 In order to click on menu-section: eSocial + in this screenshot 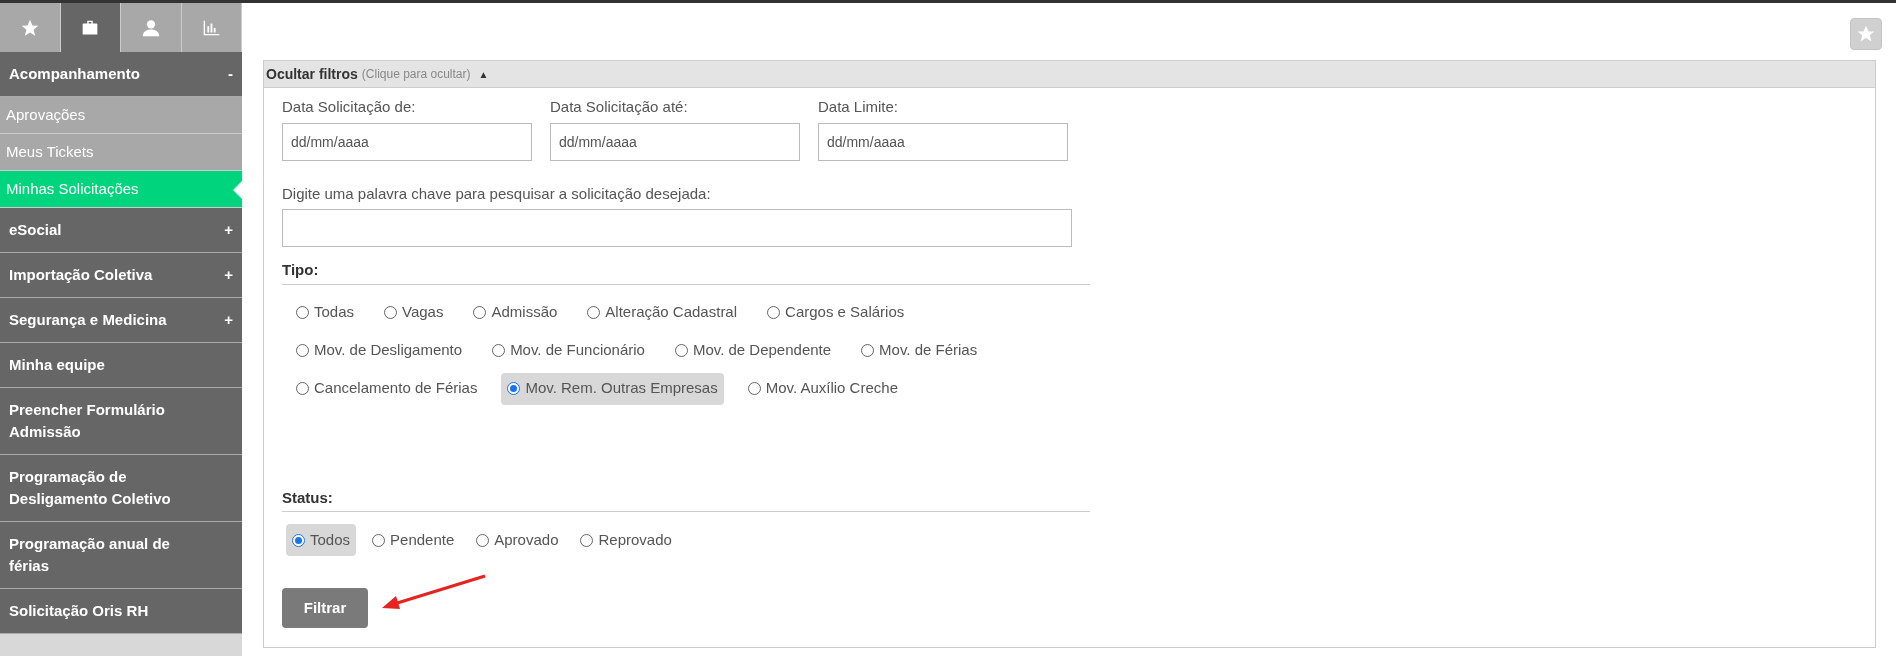, I will do `click(121, 230)`.